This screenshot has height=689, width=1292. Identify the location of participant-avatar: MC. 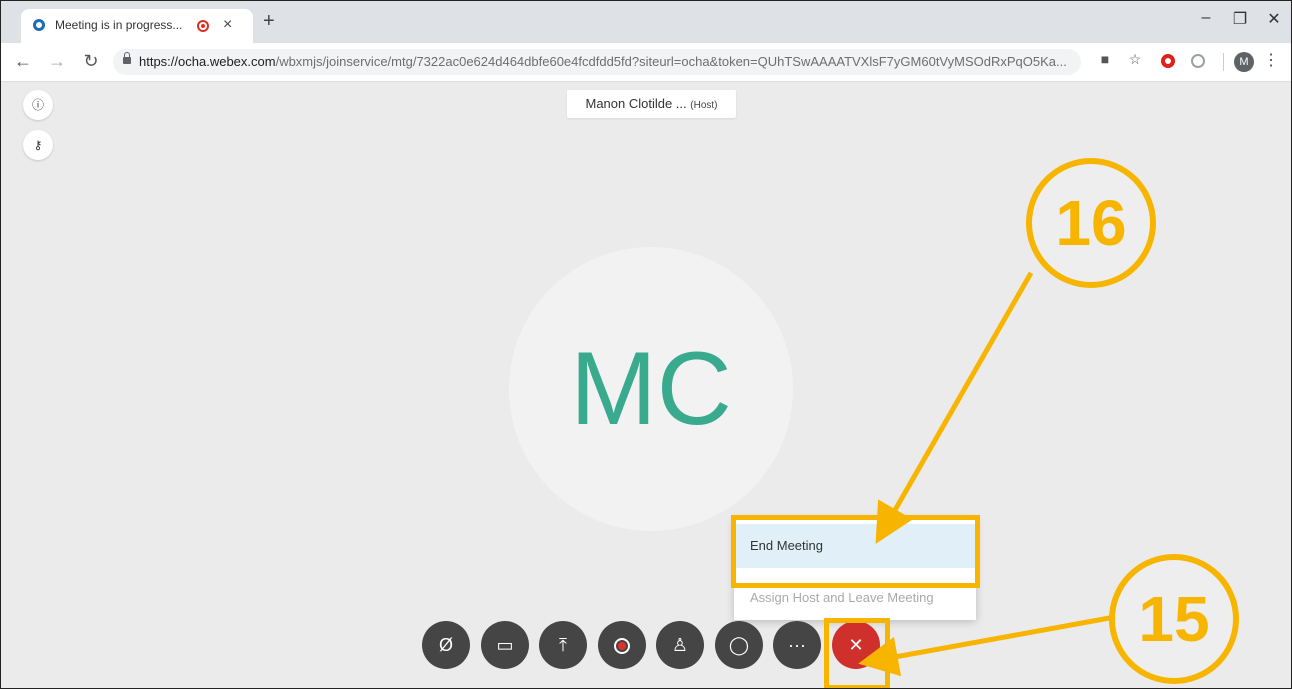
(651, 389).